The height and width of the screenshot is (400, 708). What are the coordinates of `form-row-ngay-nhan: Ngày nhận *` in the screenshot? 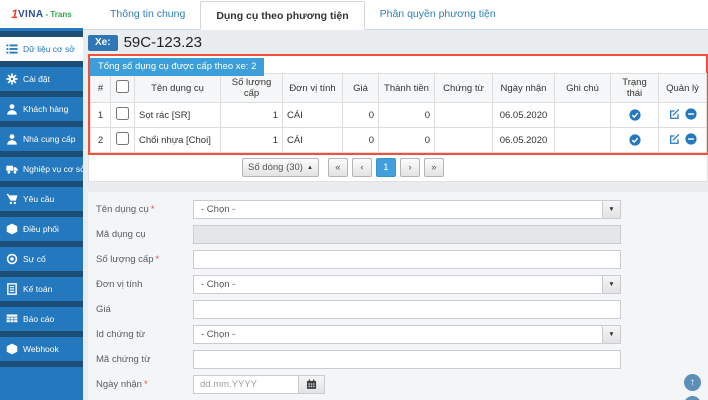 It's located at (402, 384).